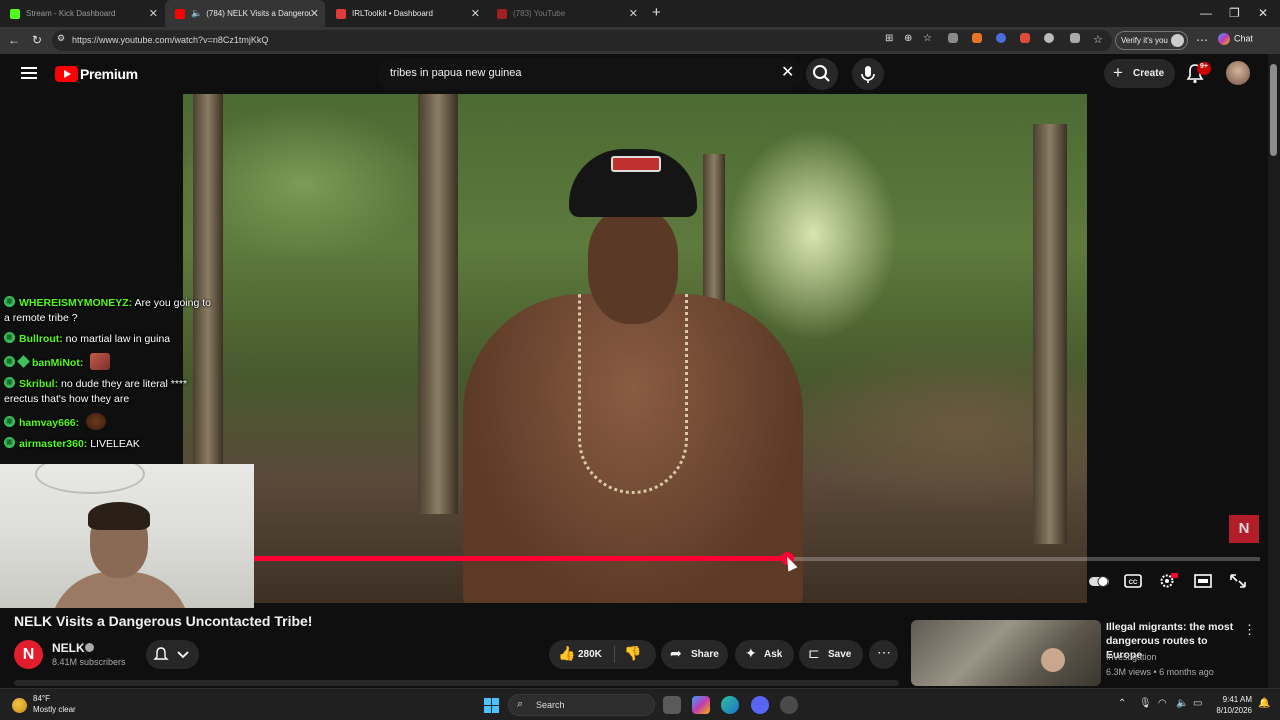 The height and width of the screenshot is (720, 1280). I want to click on clock-time: 9:41 AM, so click(1237, 699).